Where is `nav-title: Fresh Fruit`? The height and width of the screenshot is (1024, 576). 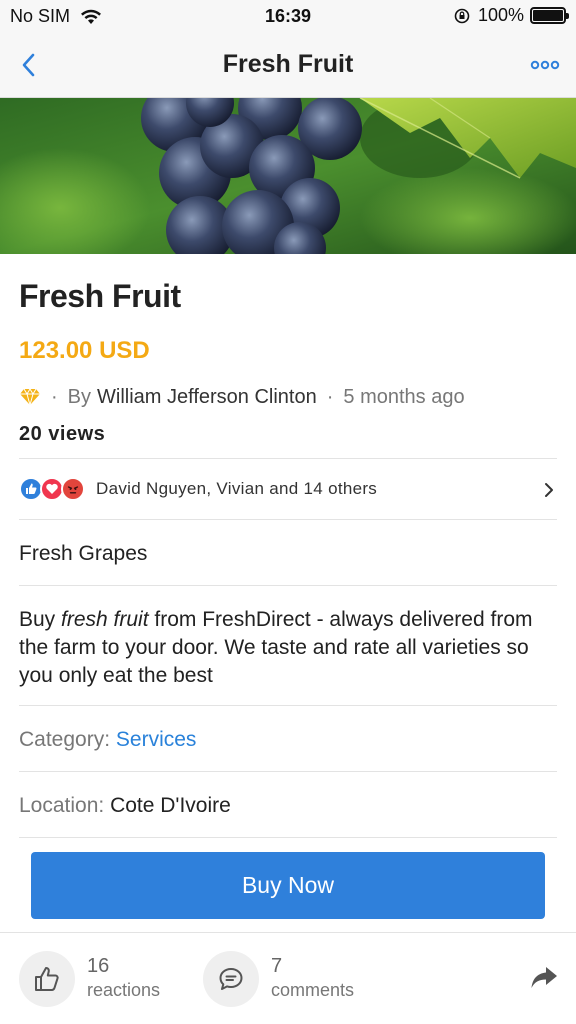
nav-title: Fresh Fruit is located at coordinates (288, 64).